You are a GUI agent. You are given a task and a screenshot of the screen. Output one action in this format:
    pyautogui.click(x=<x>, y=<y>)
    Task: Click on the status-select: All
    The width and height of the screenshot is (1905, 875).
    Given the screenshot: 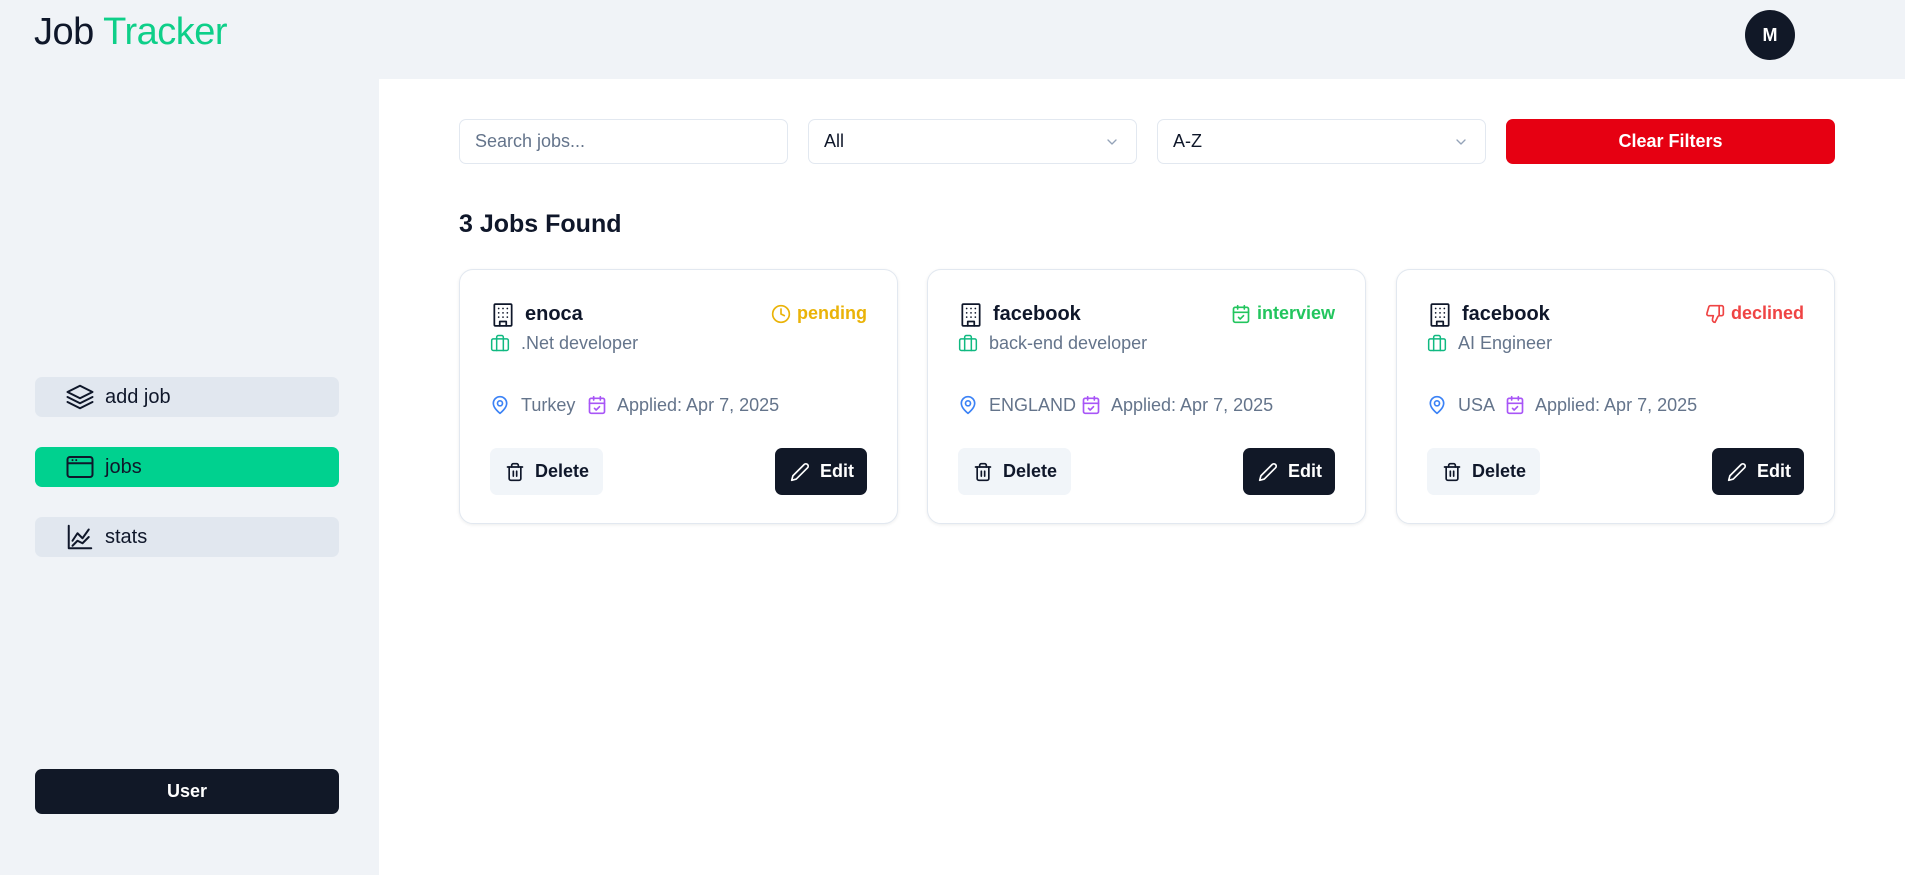 What is the action you would take?
    pyautogui.click(x=972, y=141)
    